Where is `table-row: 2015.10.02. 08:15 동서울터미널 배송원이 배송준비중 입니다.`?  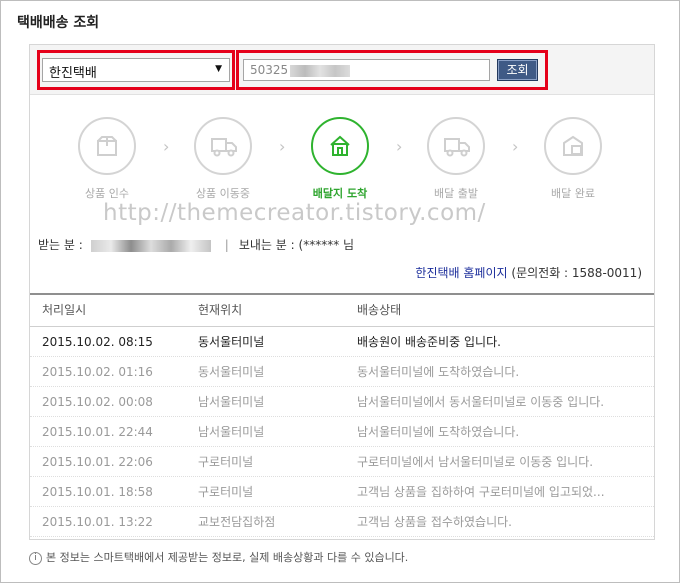 table-row: 2015.10.02. 08:15 동서울터미널 배송원이 배송준비중 입니다. is located at coordinates (342, 342).